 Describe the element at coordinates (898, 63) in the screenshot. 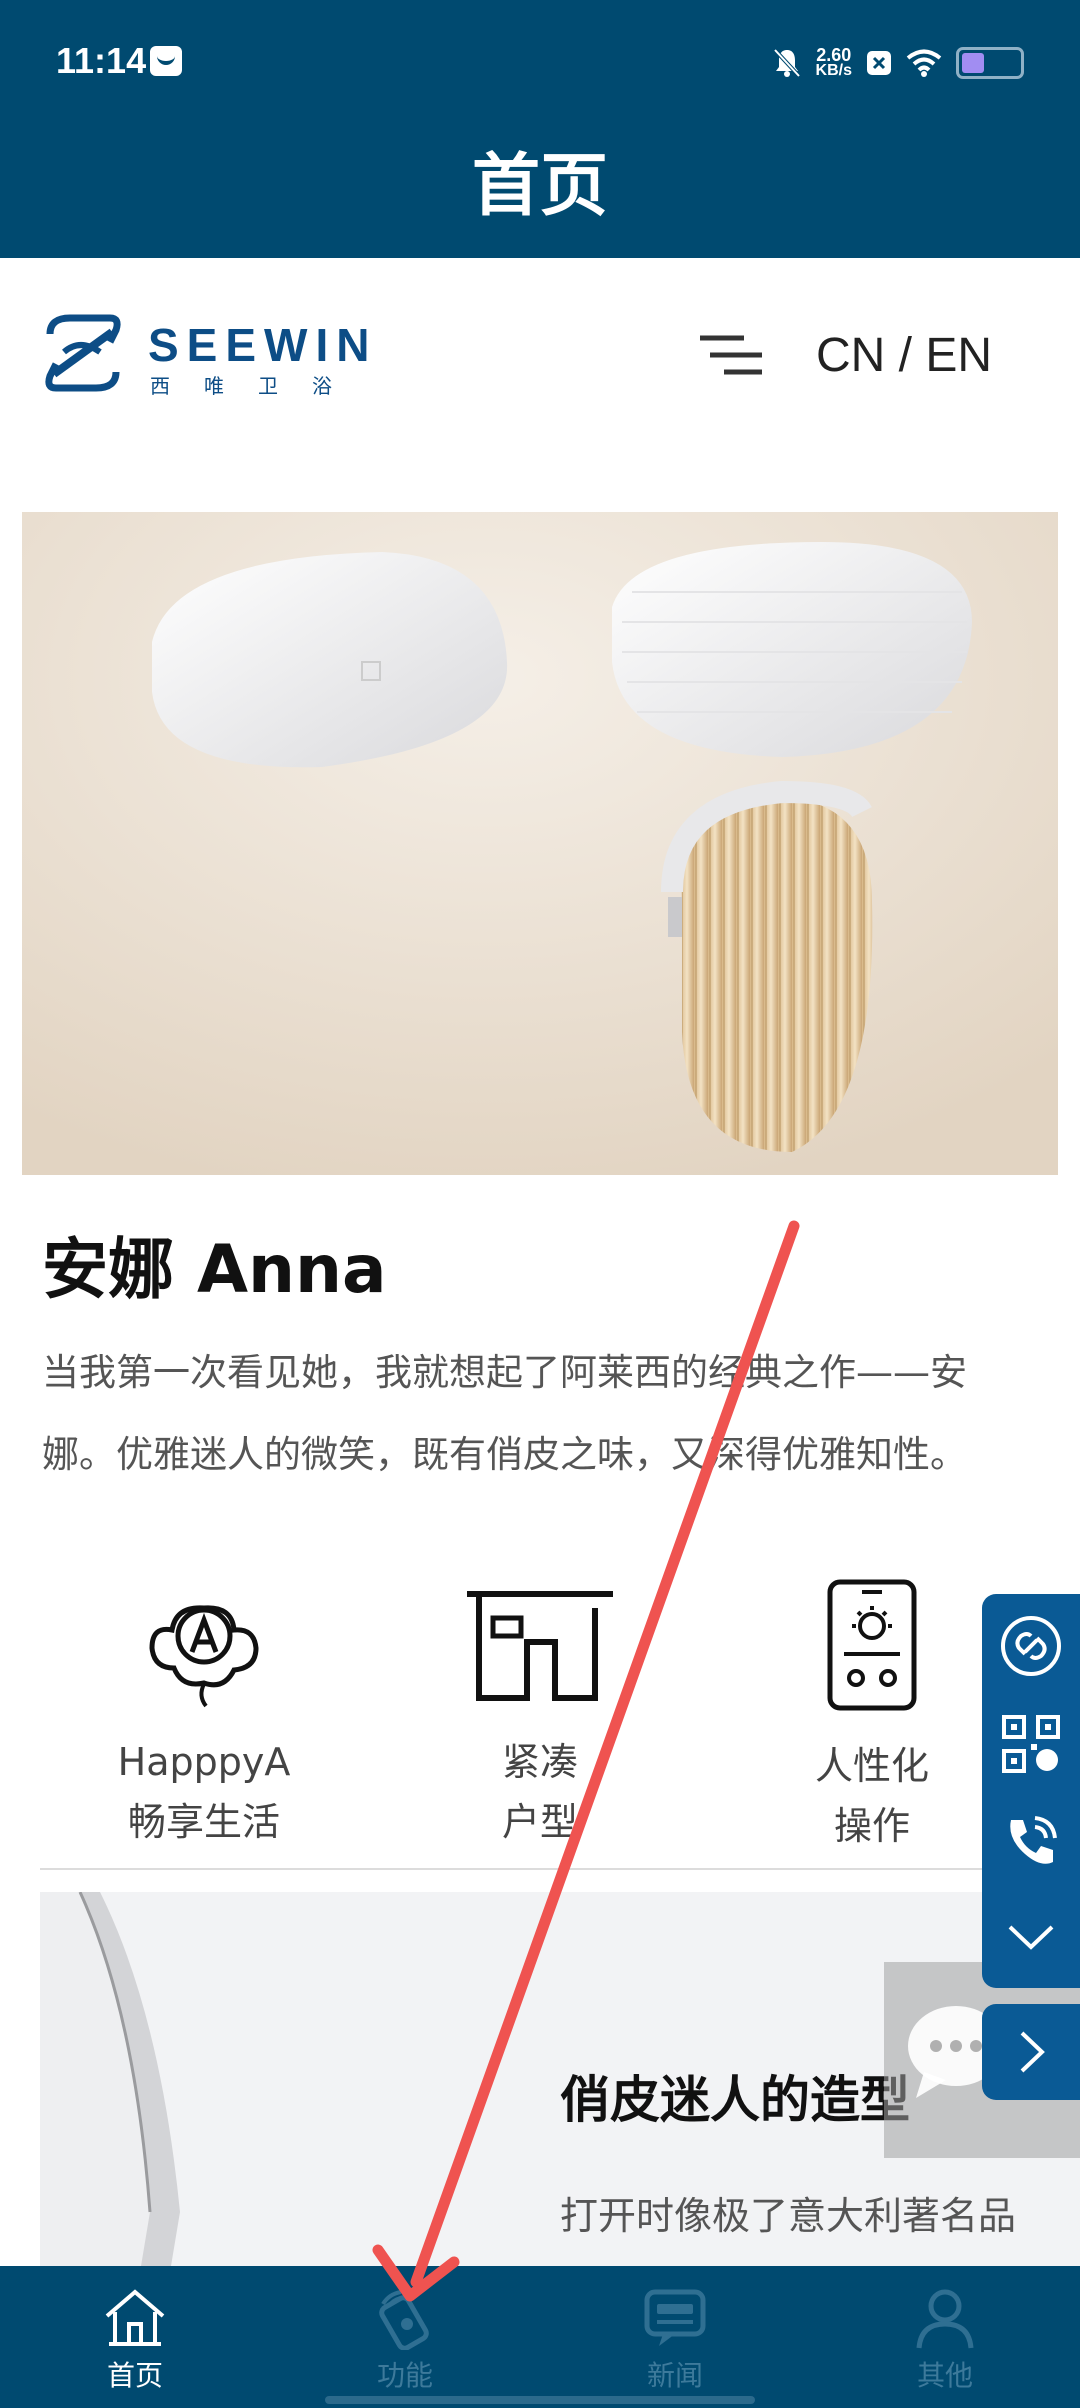

I see `status-icons: 2.60 KB/s` at that location.